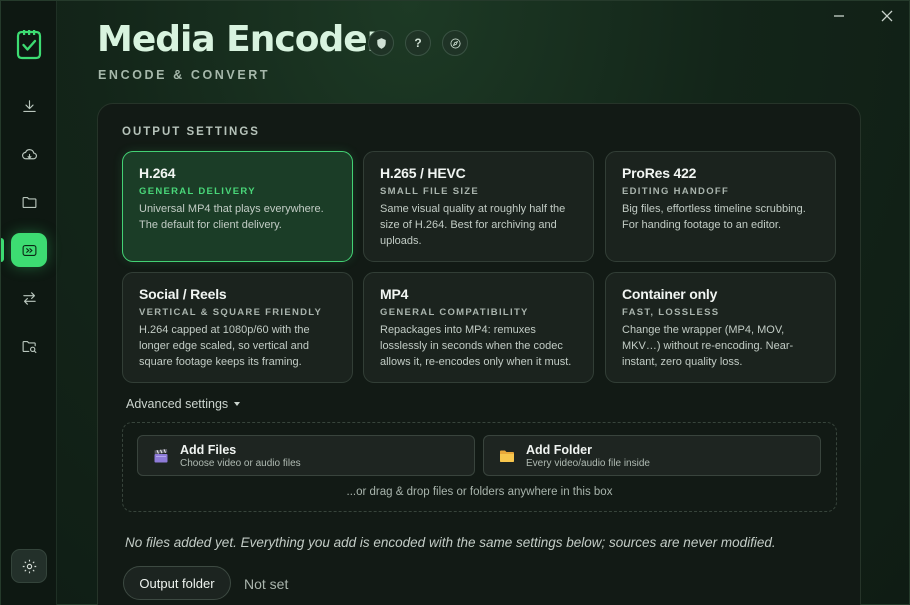  Describe the element at coordinates (670, 294) in the screenshot. I see `preset-title: Container only` at that location.